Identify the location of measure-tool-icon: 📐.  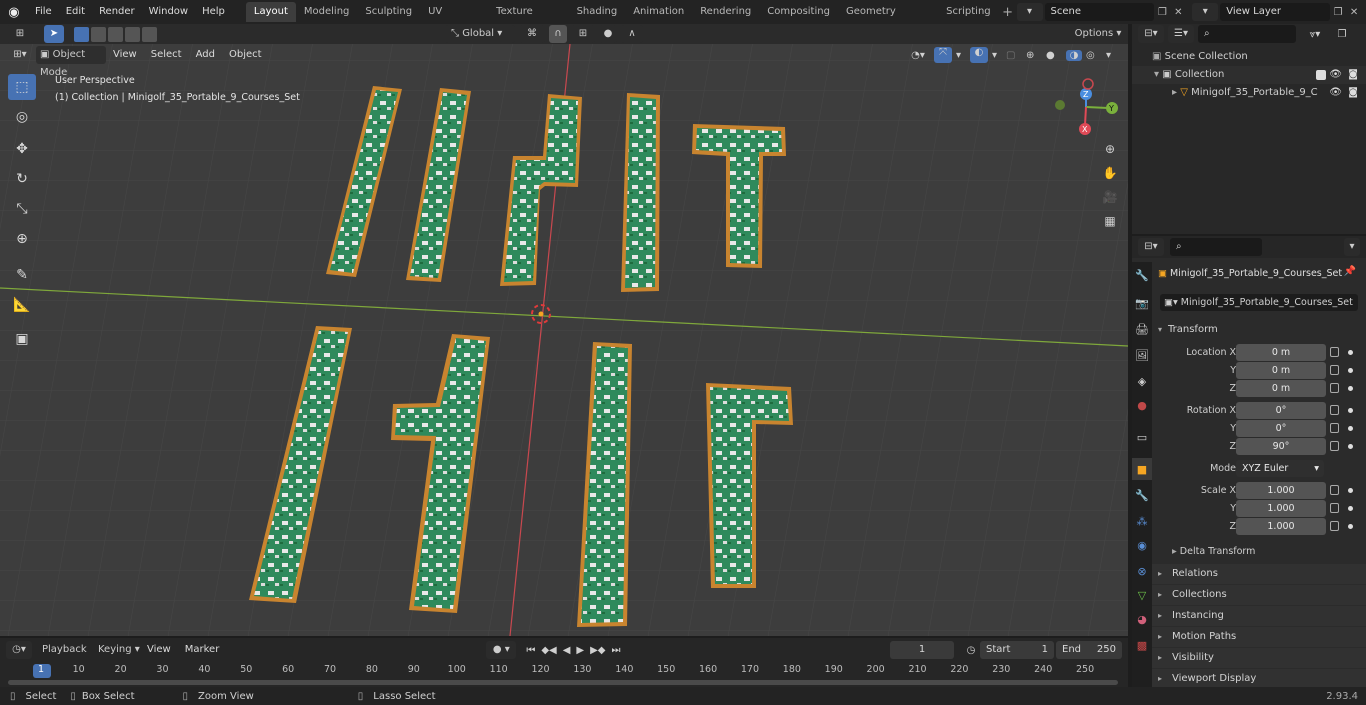
(22, 305).